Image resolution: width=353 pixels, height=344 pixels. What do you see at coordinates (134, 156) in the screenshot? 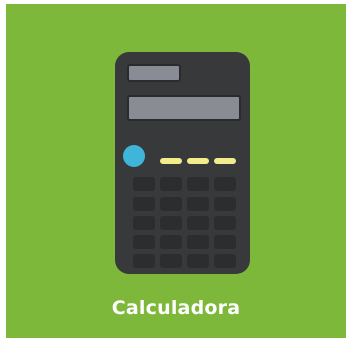
I see `calculator-round-key` at bounding box center [134, 156].